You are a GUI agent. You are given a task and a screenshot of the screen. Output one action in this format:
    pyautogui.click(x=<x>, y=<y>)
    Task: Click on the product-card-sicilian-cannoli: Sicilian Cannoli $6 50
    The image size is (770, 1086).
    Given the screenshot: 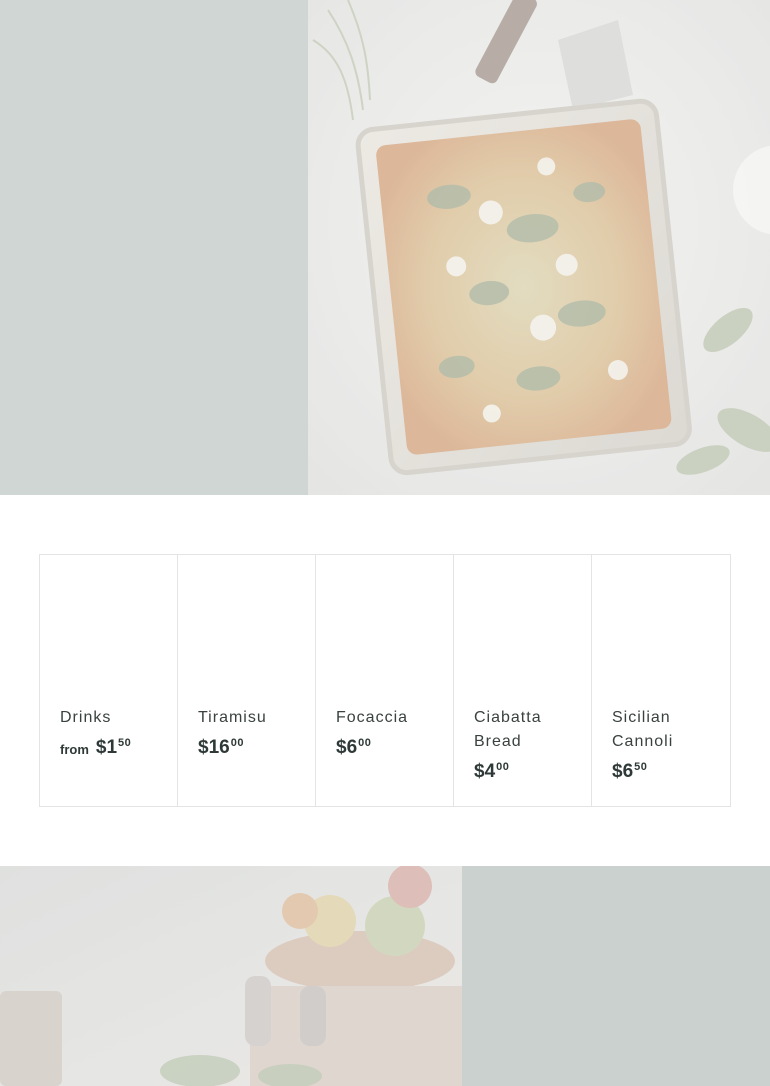 What is the action you would take?
    pyautogui.click(x=661, y=680)
    